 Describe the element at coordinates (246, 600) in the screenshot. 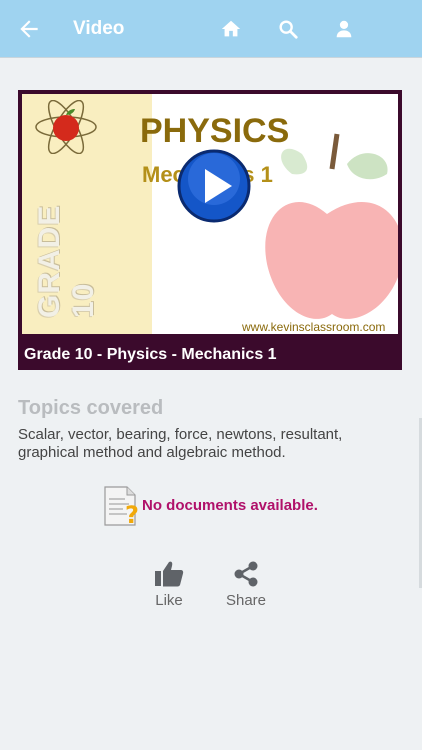

I see `share-label: Share` at that location.